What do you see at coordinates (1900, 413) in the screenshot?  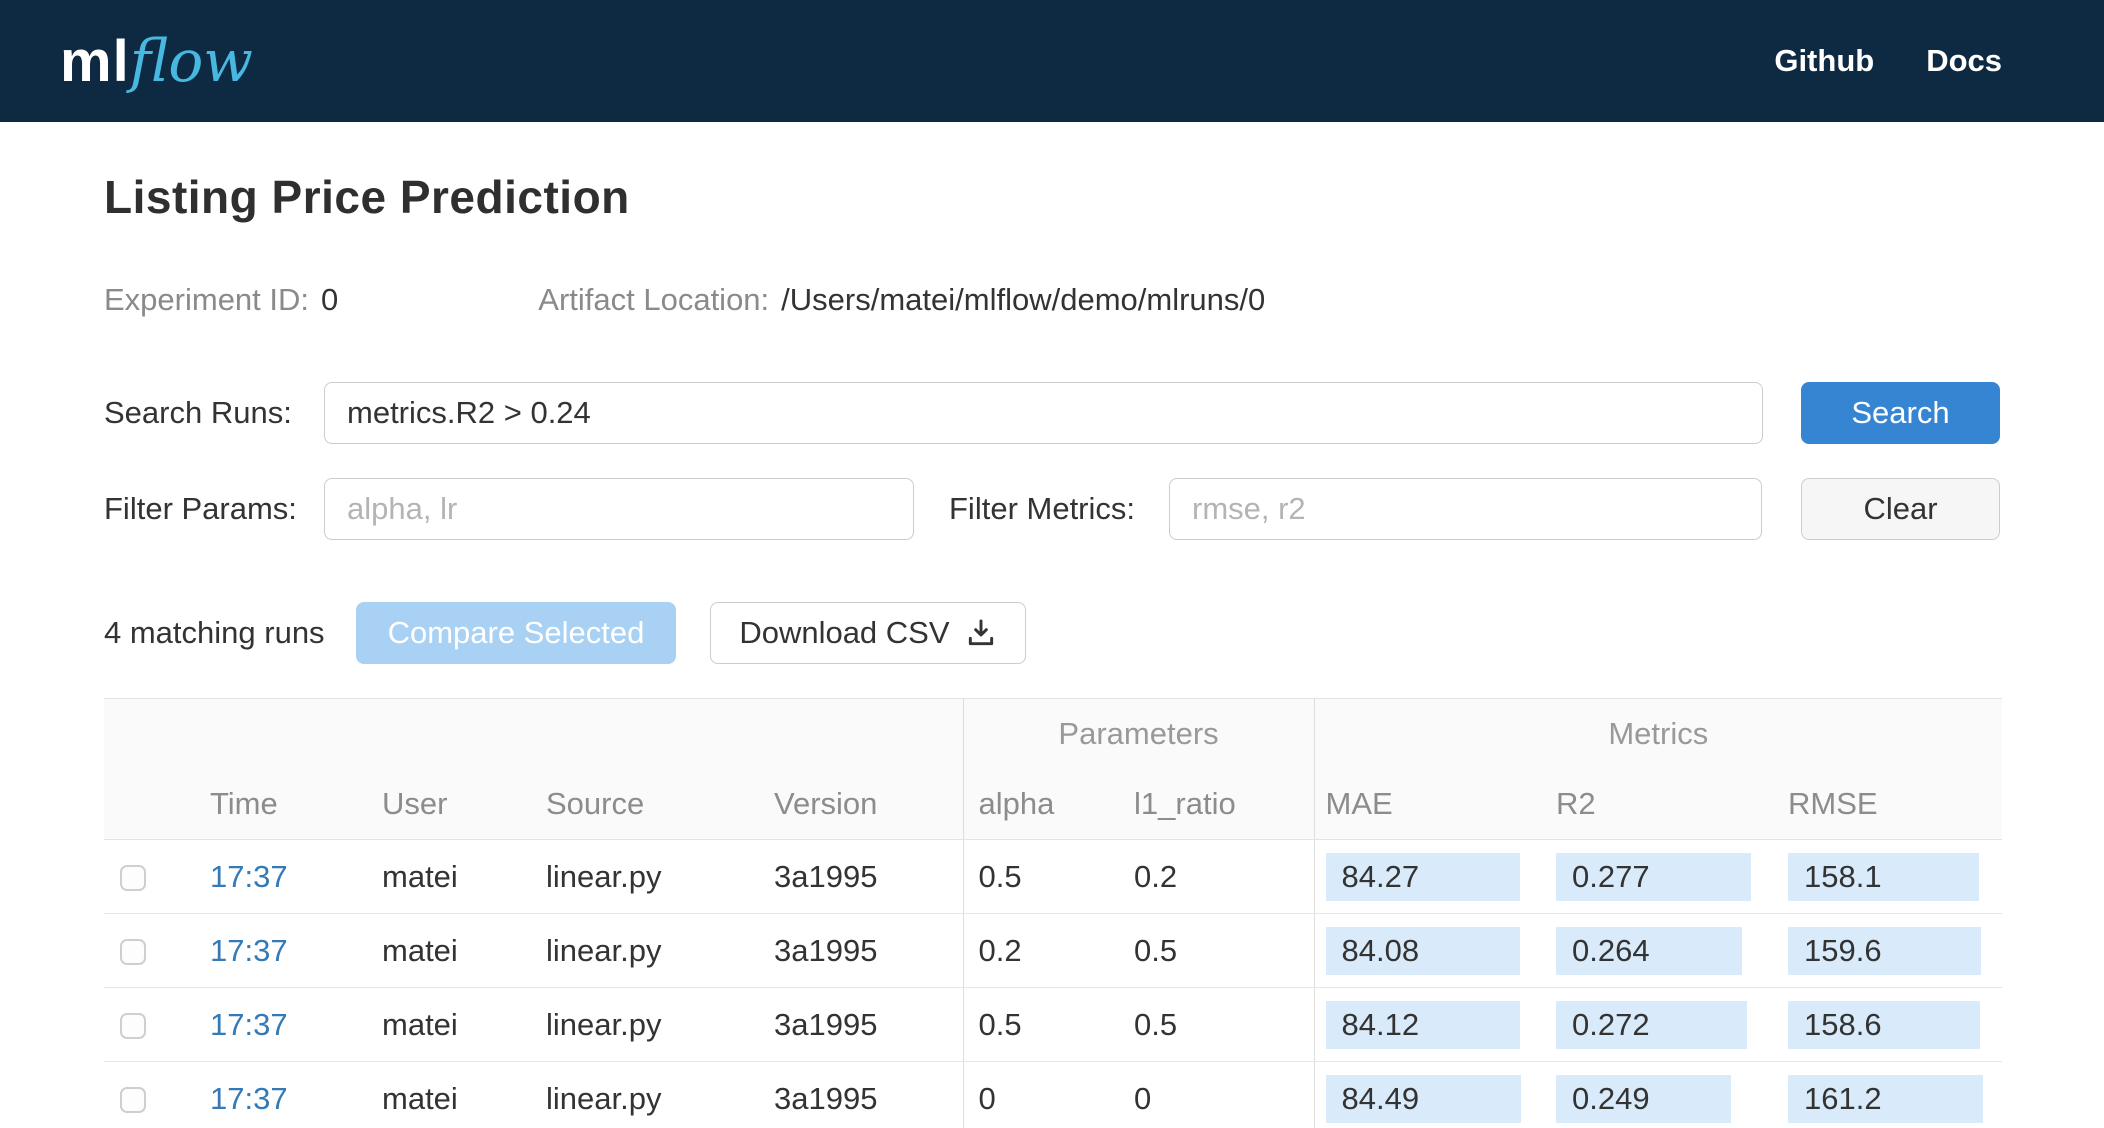 I see `search-button: Search` at bounding box center [1900, 413].